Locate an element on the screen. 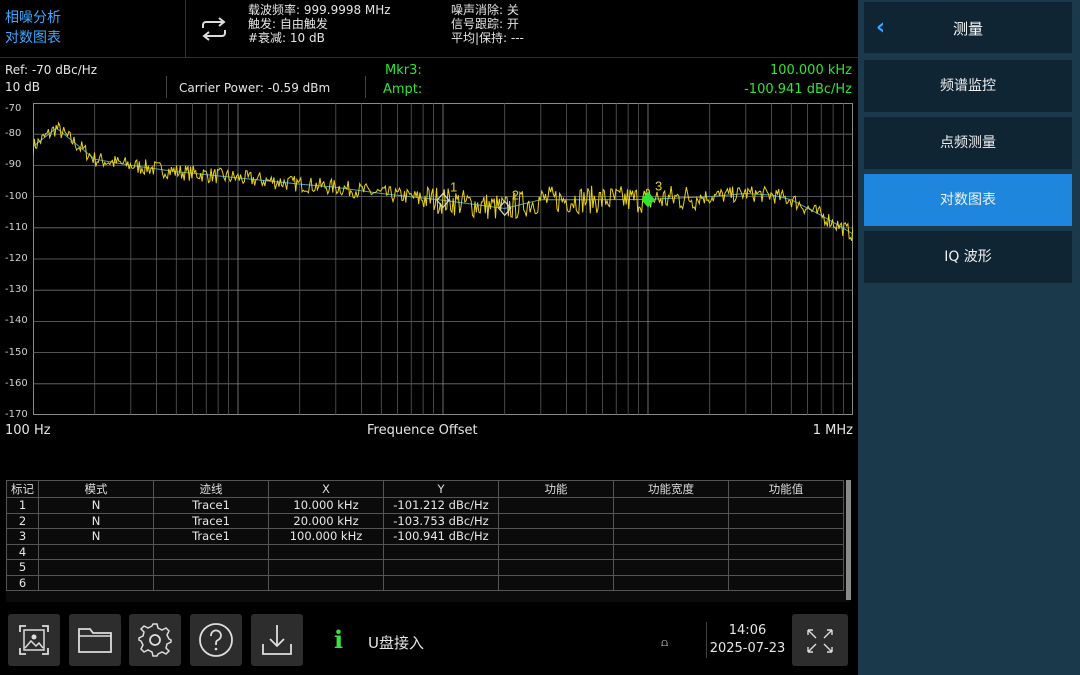 The image size is (1080, 675). menu-item-log-plot: 对数图表 is located at coordinates (968, 200).